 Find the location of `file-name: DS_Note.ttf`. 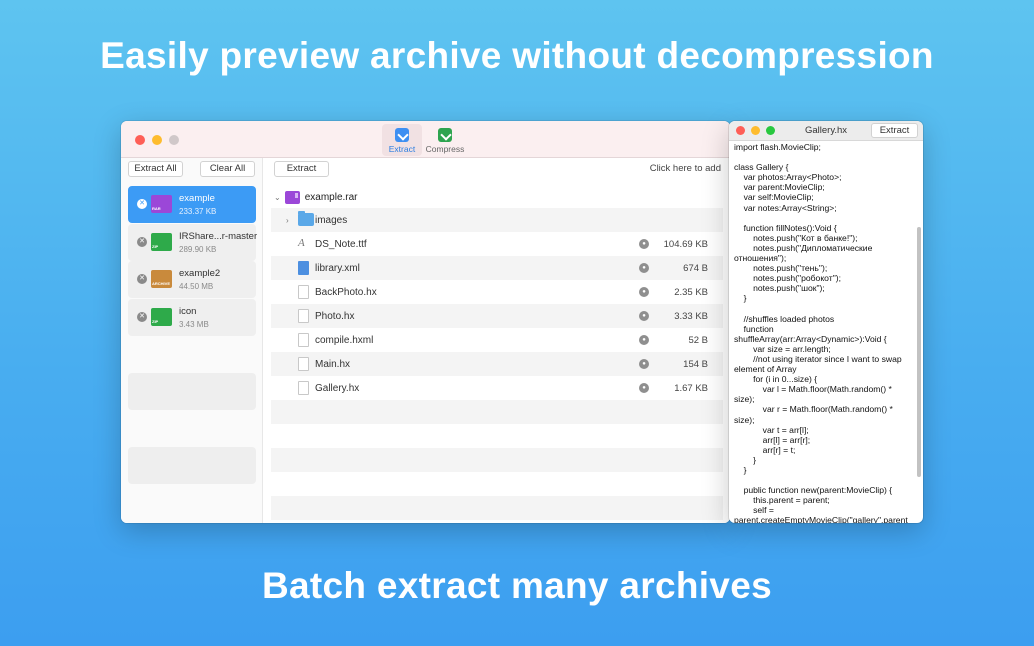

file-name: DS_Note.ttf is located at coordinates (341, 244).